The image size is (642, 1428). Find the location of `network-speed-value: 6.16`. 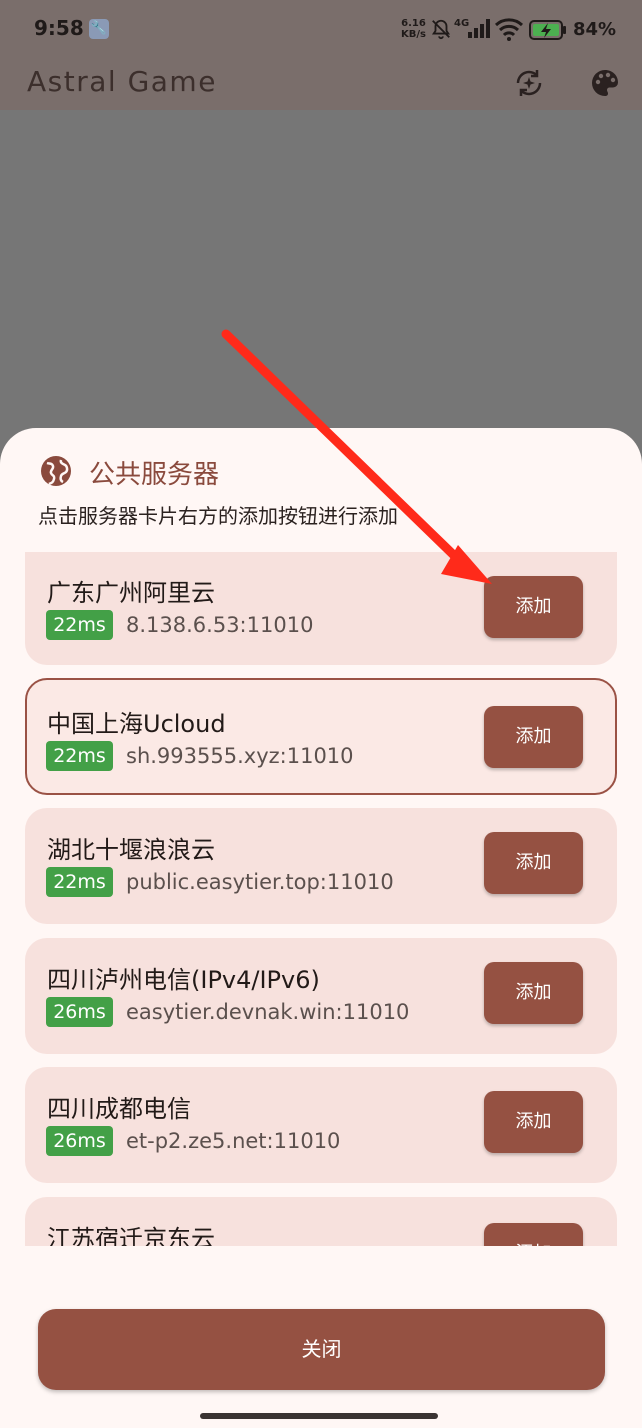

network-speed-value: 6.16 is located at coordinates (413, 23).